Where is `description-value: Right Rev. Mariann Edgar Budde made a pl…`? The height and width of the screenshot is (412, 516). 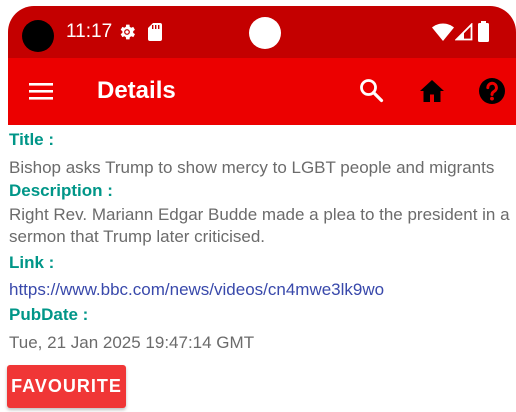
description-value: Right Rev. Mariann Edgar Budde made a pl… is located at coordinates (259, 225).